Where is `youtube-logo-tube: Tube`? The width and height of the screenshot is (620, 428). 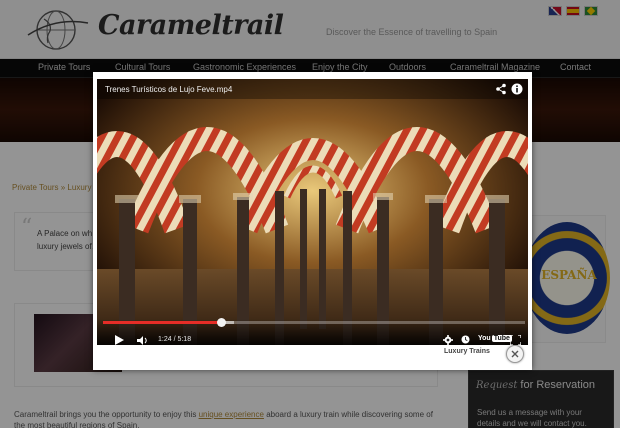
youtube-logo-tube: Tube is located at coordinates (501, 338).